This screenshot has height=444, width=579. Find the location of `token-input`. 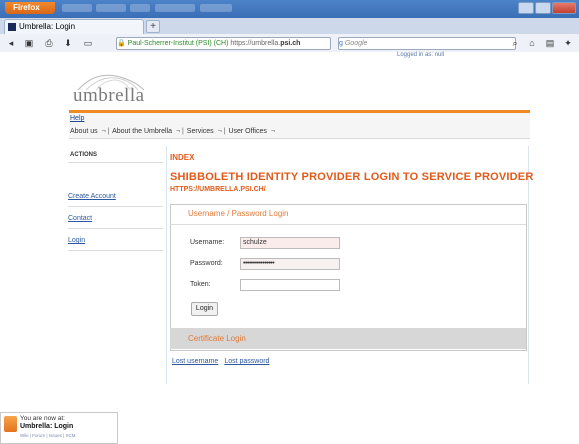

token-input is located at coordinates (290, 285).